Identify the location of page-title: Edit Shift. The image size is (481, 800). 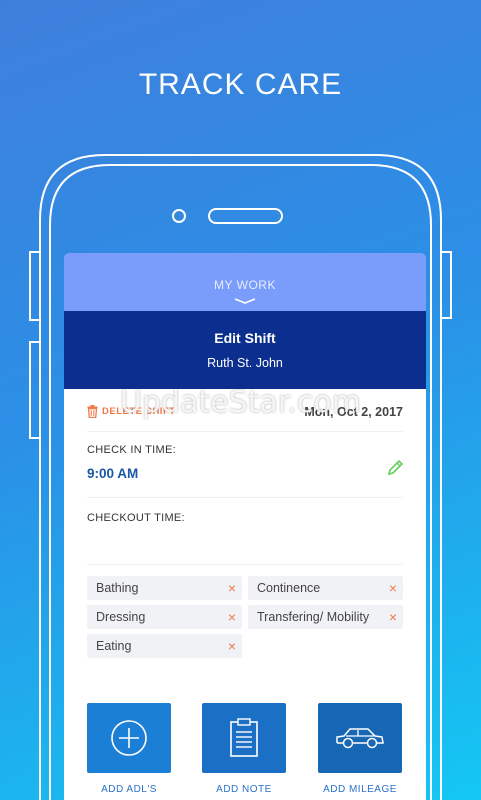
(245, 338).